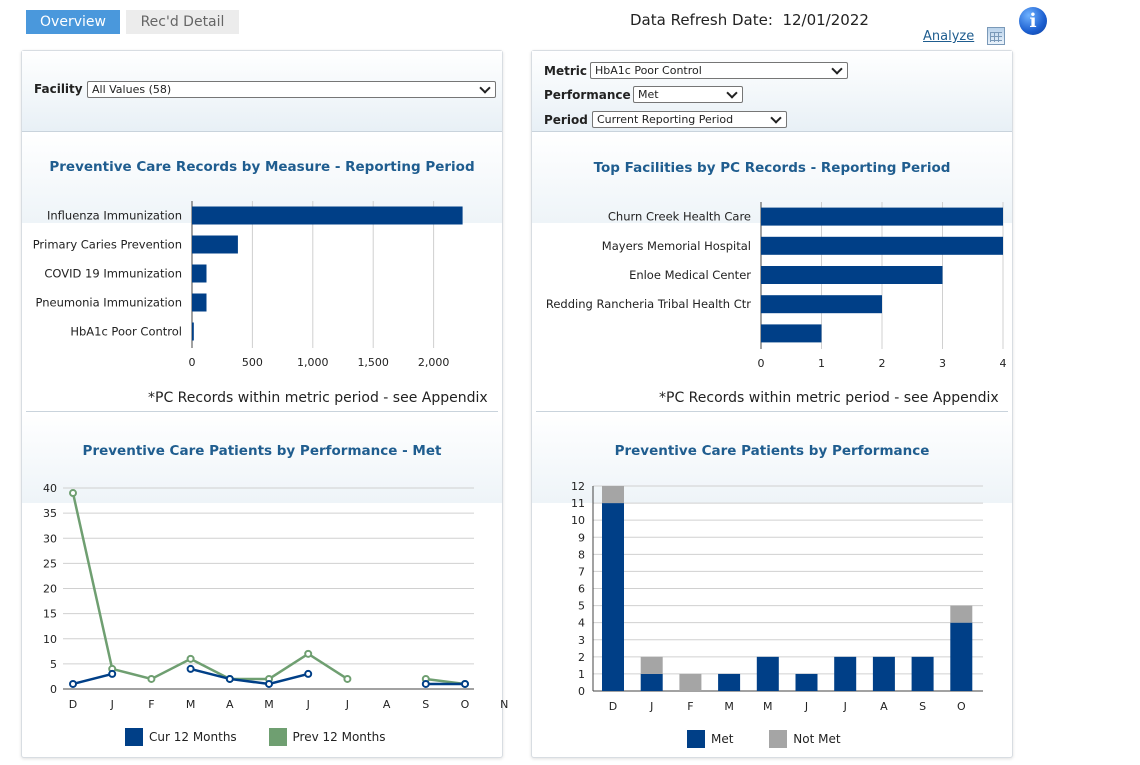  Describe the element at coordinates (339, 736) in the screenshot. I see `legend-label-prev: Prev 12 Months` at that location.